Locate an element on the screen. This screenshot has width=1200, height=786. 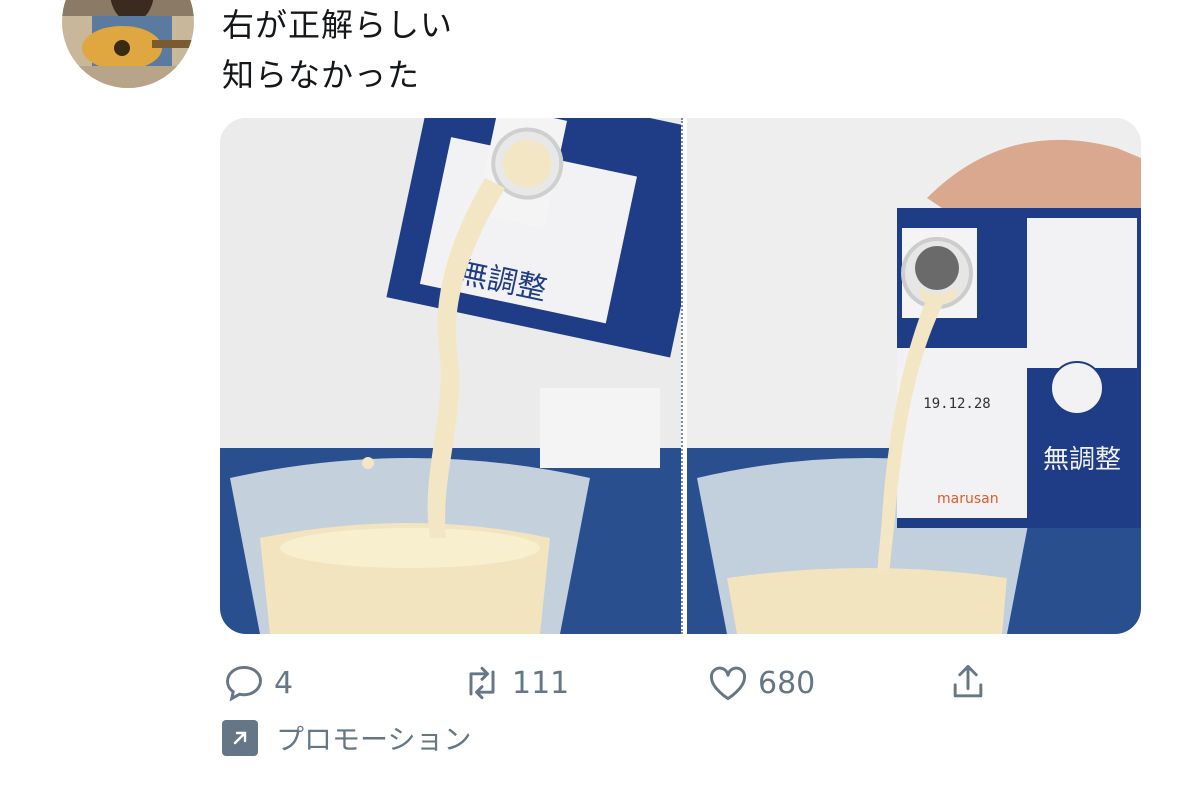
promoted-label: プロモーション is located at coordinates (374, 739).